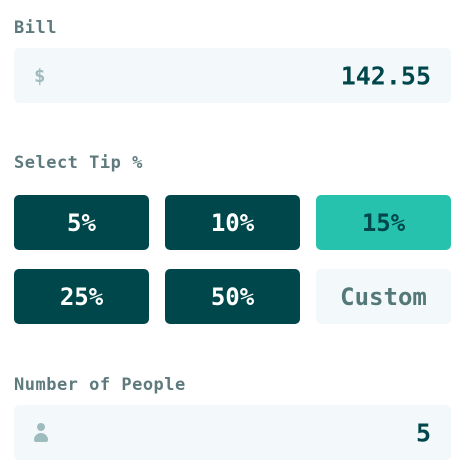 This screenshot has width=464, height=475. Describe the element at coordinates (232, 296) in the screenshot. I see `tip-50-button: 50%` at that location.